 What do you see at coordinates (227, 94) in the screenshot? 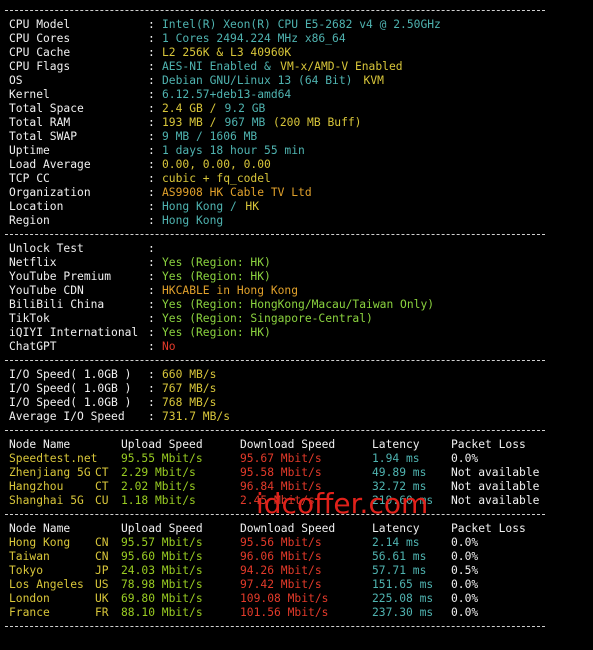
I see `info-value: 6.12.57+deb13-amd64` at bounding box center [227, 94].